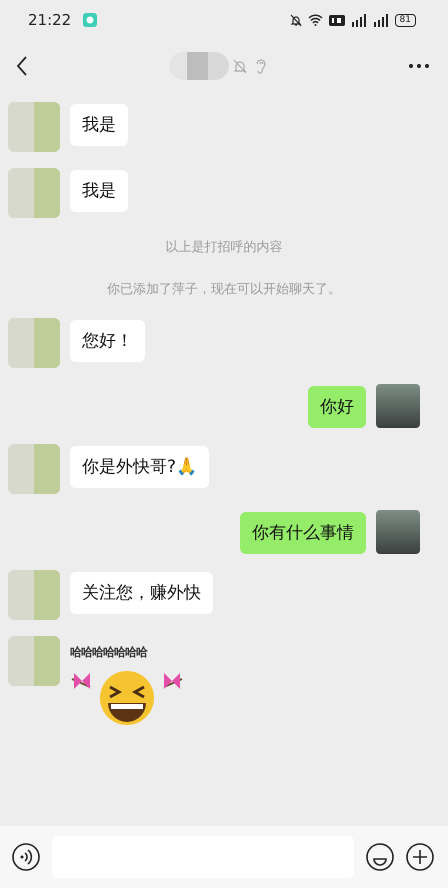 The width and height of the screenshot is (448, 888). What do you see at coordinates (261, 66) in the screenshot?
I see `ear-icon` at bounding box center [261, 66].